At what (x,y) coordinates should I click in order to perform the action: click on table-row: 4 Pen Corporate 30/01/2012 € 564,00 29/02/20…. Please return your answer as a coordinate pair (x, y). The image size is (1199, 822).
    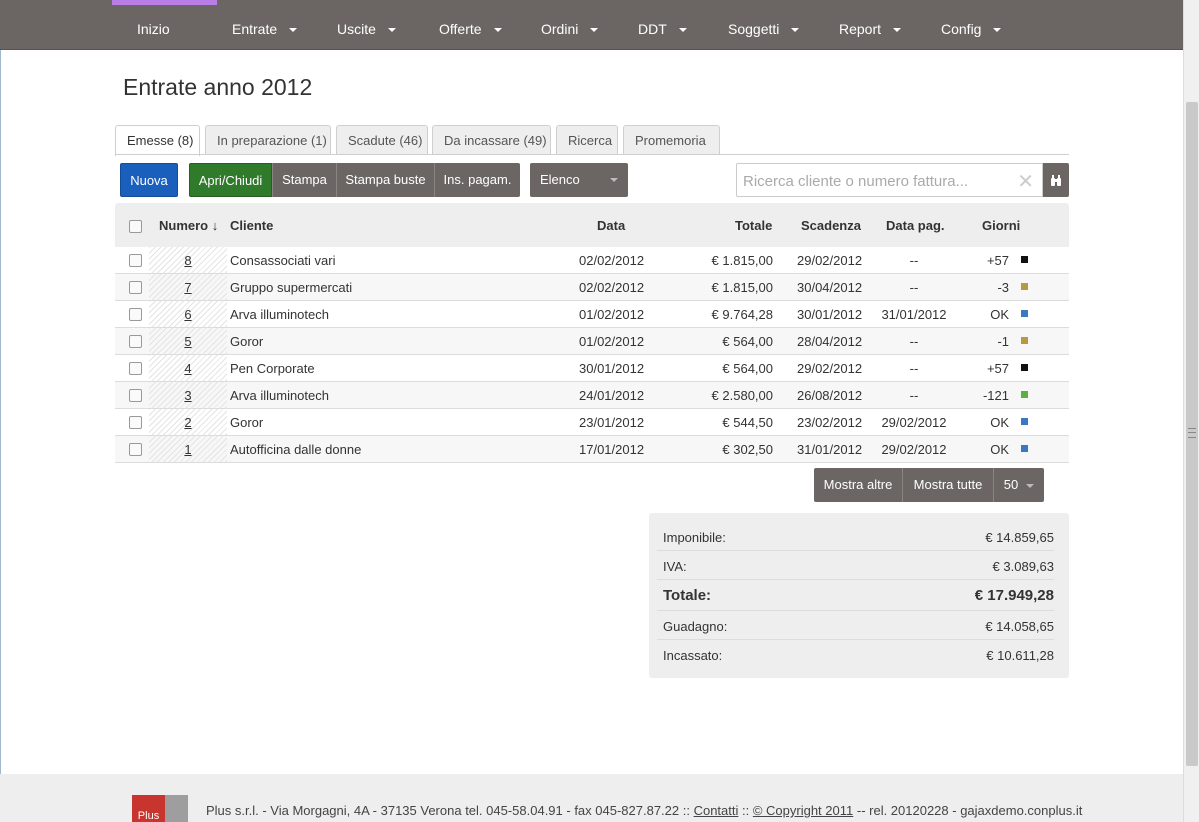
    Looking at the image, I should click on (592, 368).